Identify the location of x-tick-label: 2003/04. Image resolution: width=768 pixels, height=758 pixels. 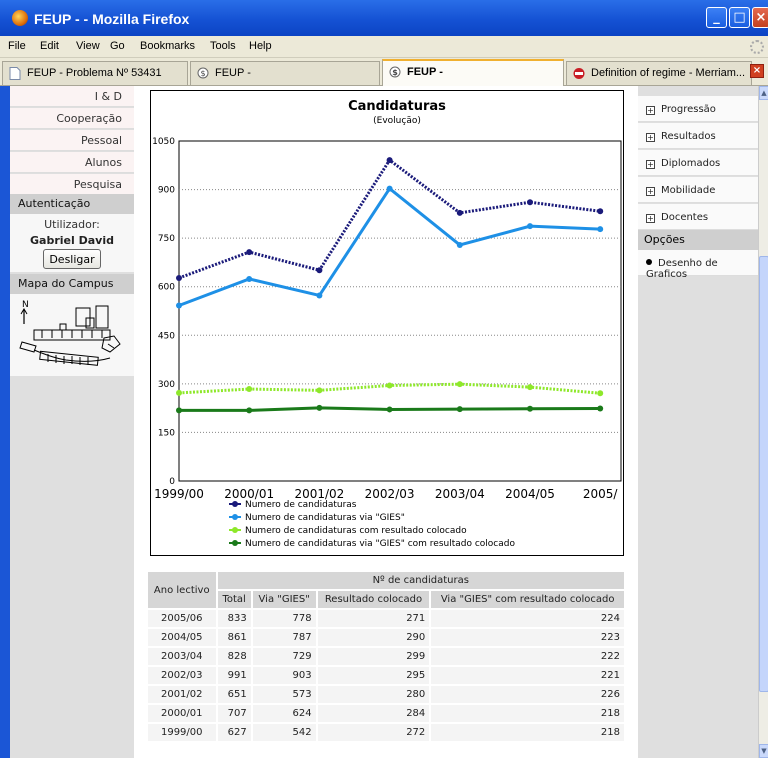
(460, 494).